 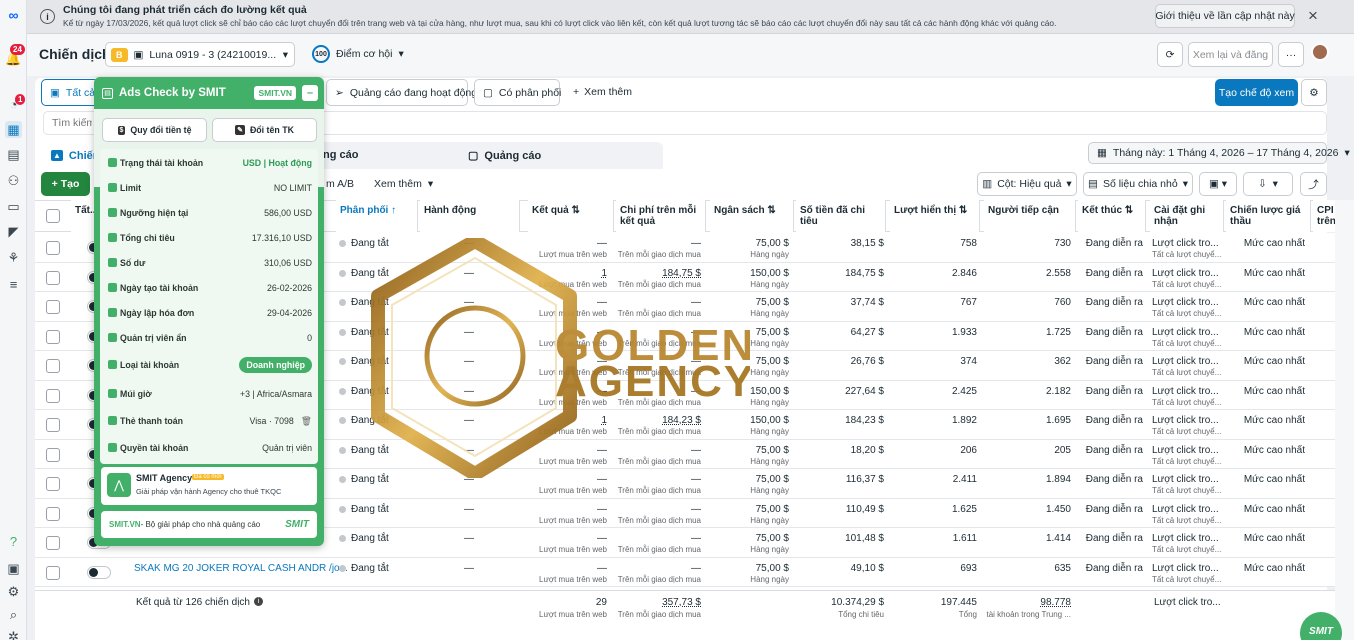 I want to click on level-tab-campaigns: ▲ Chiến, so click(x=72, y=155).